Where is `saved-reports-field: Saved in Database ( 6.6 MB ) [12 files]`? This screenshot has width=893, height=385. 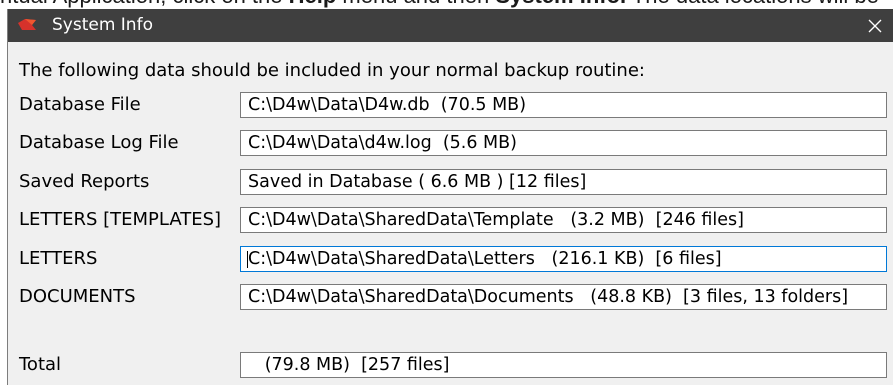 saved-reports-field: Saved in Database ( 6.6 MB ) [12 files] is located at coordinates (563, 182).